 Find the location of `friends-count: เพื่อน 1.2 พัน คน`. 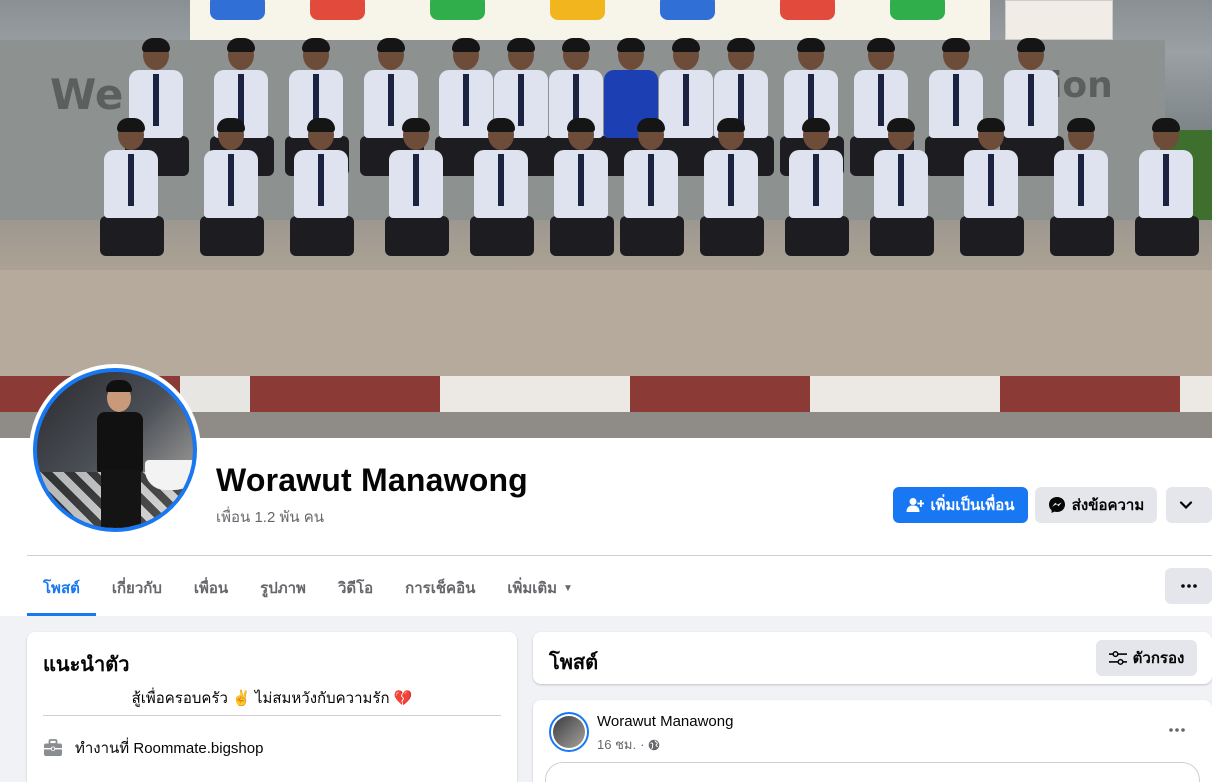

friends-count: เพื่อน 1.2 พัน คน is located at coordinates (270, 517).